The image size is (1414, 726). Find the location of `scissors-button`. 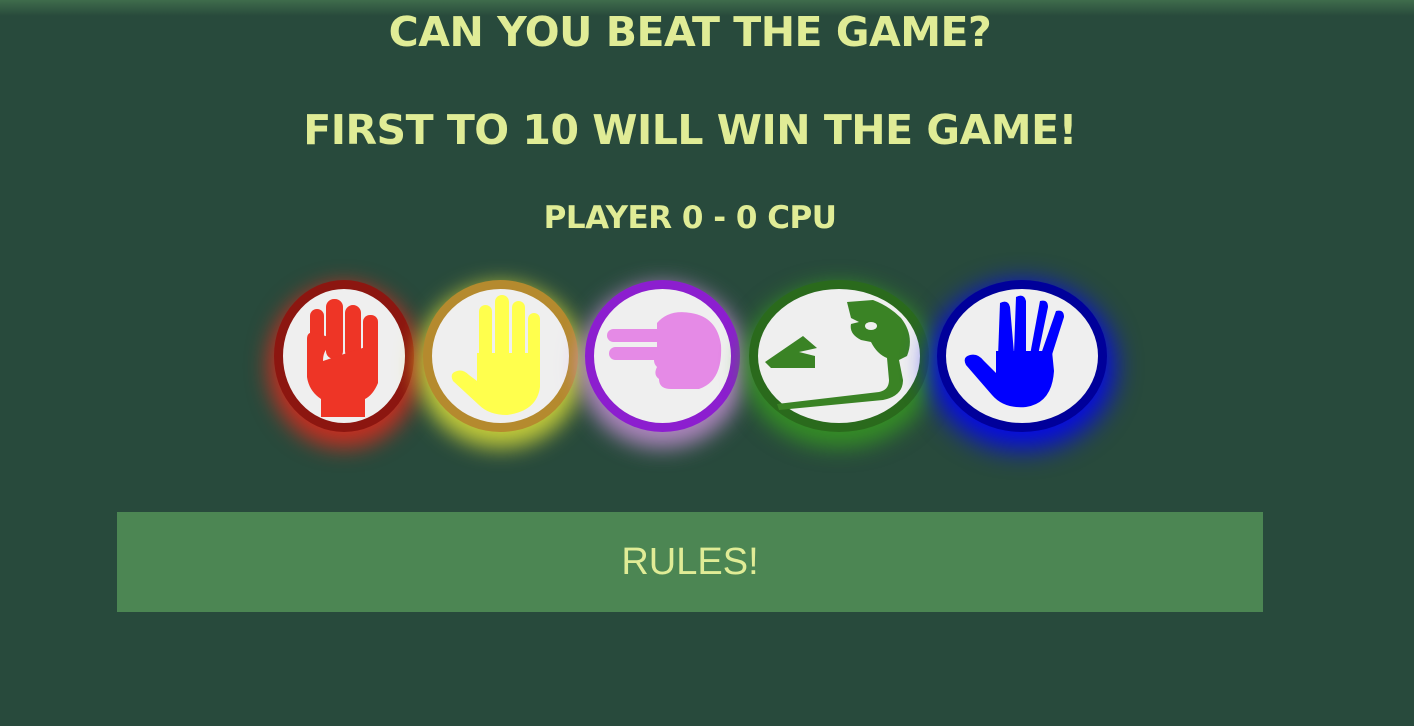

scissors-button is located at coordinates (662, 356).